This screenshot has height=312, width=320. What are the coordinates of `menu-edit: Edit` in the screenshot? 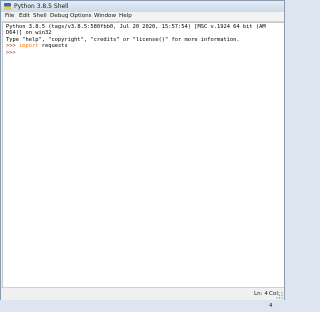 It's located at (24, 16).